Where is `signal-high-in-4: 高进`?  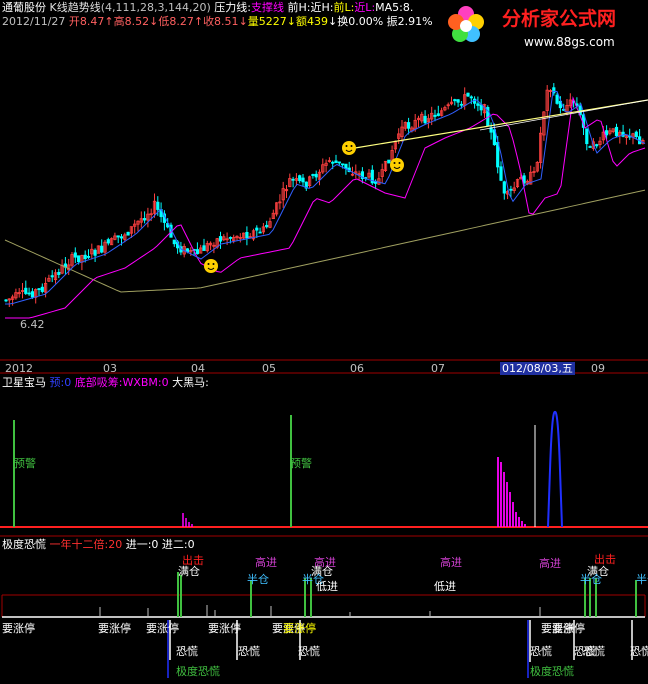
signal-high-in-4: 高进 is located at coordinates (550, 563).